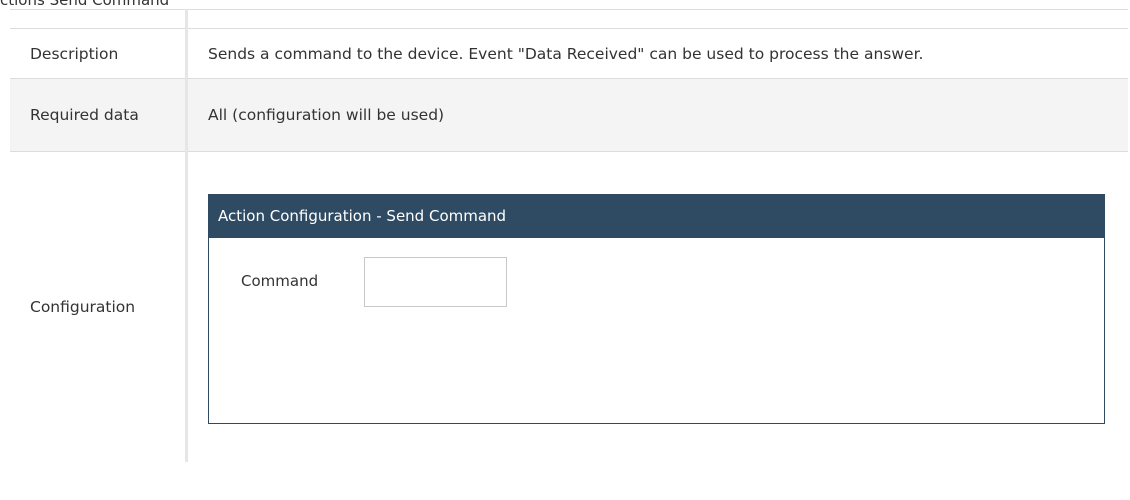  I want to click on required-data-label: Required data, so click(99, 115).